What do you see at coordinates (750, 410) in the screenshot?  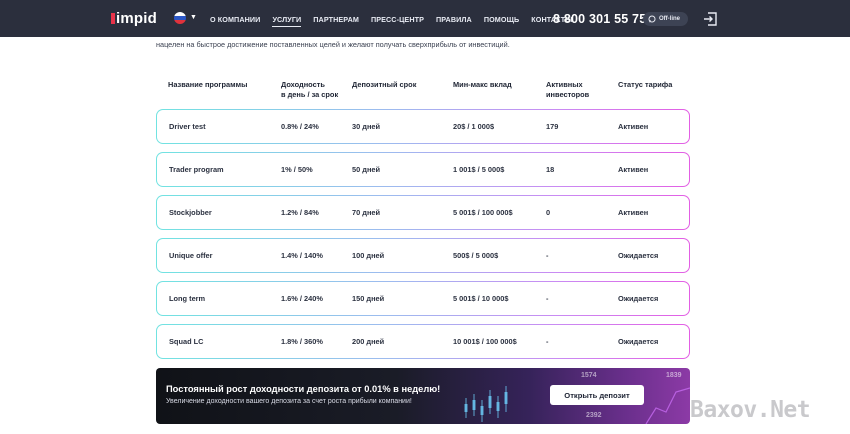 I see `watermark: Baxov.Net` at bounding box center [750, 410].